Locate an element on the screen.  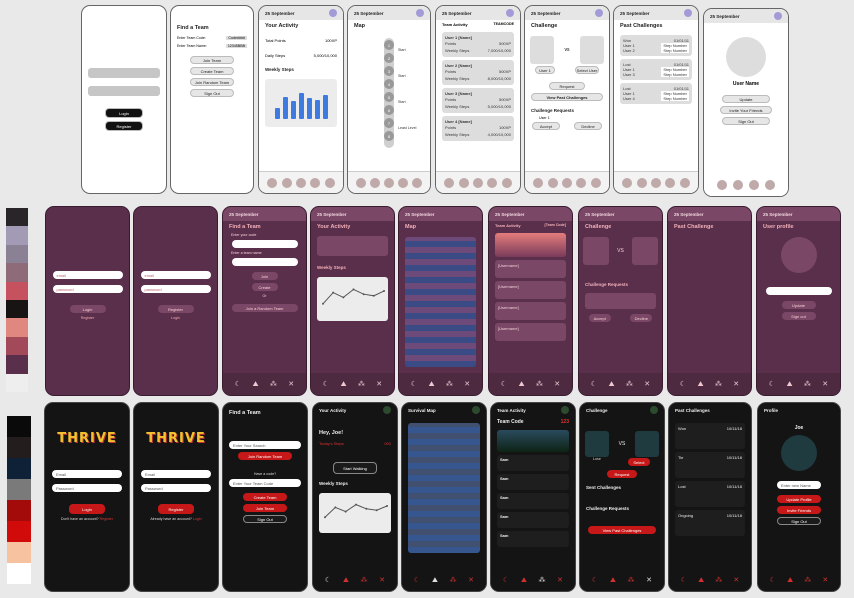
update-button: Update is located at coordinates (798, 305).